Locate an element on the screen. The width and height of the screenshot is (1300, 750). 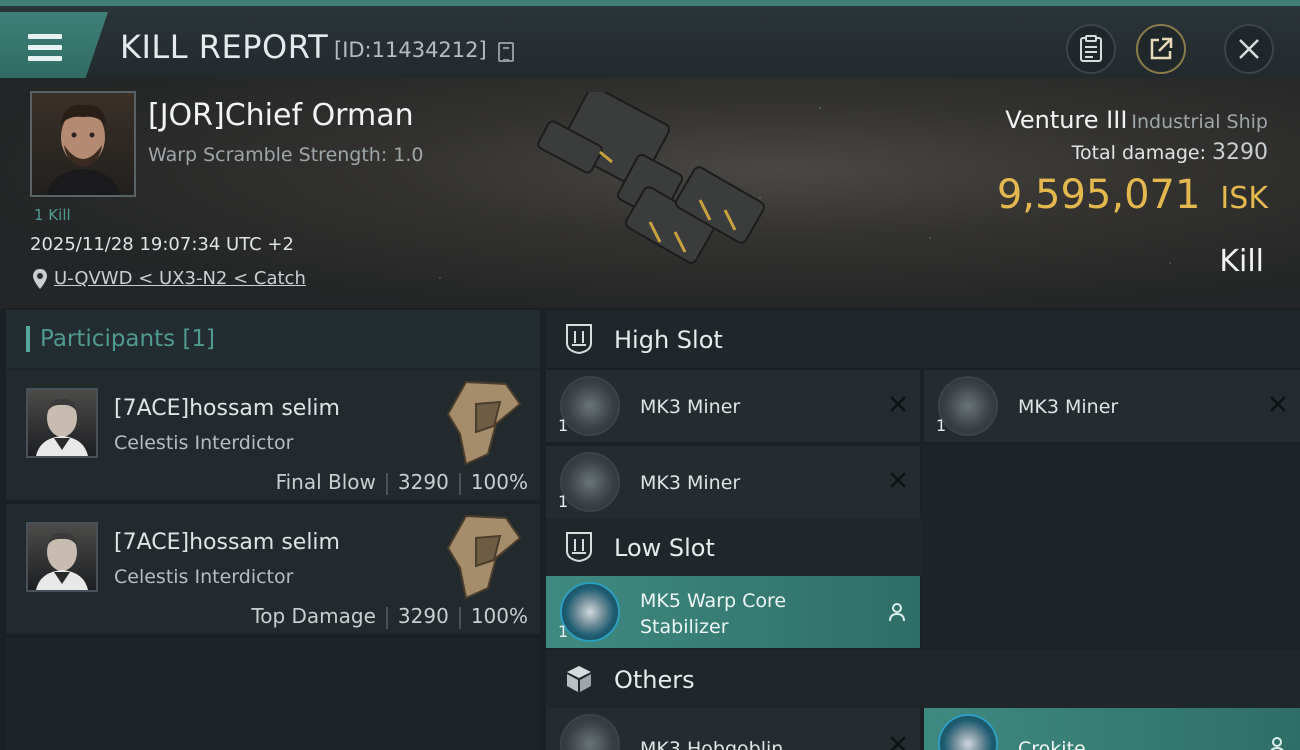
kill-datetime: 2025/11/28 19:07:34 UTC +2 is located at coordinates (162, 244).